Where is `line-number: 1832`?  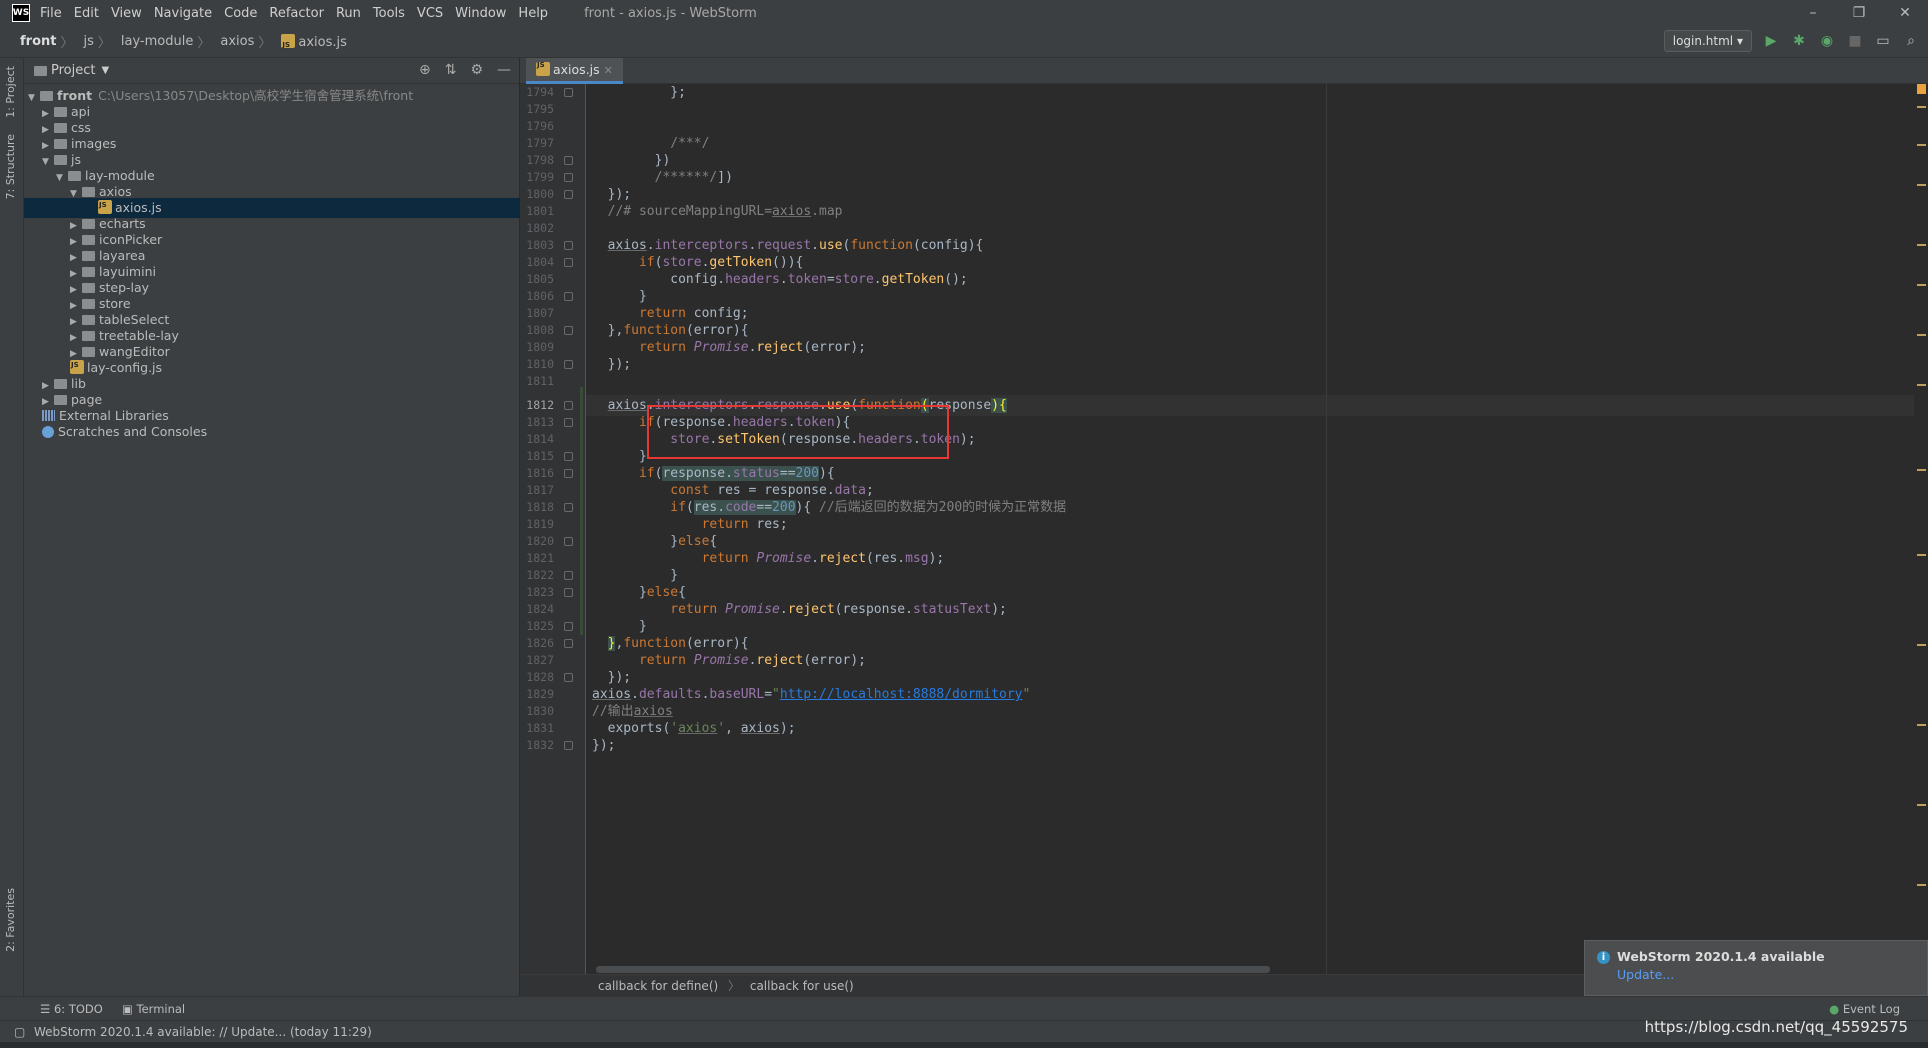
line-number: 1832 is located at coordinates (540, 745).